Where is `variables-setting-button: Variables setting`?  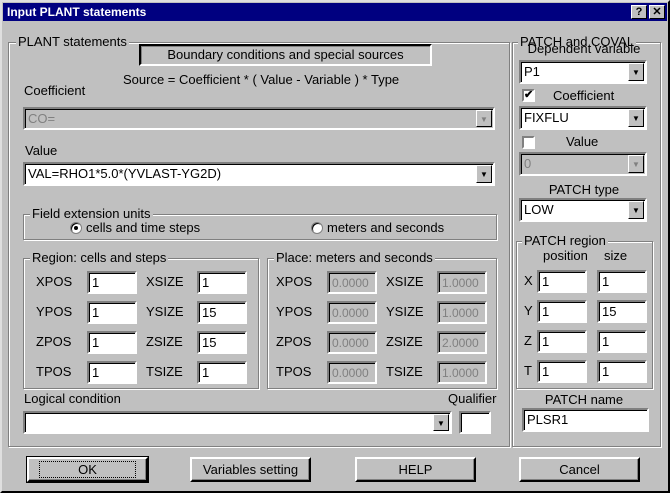
variables-setting-button: Variables setting is located at coordinates (250, 469).